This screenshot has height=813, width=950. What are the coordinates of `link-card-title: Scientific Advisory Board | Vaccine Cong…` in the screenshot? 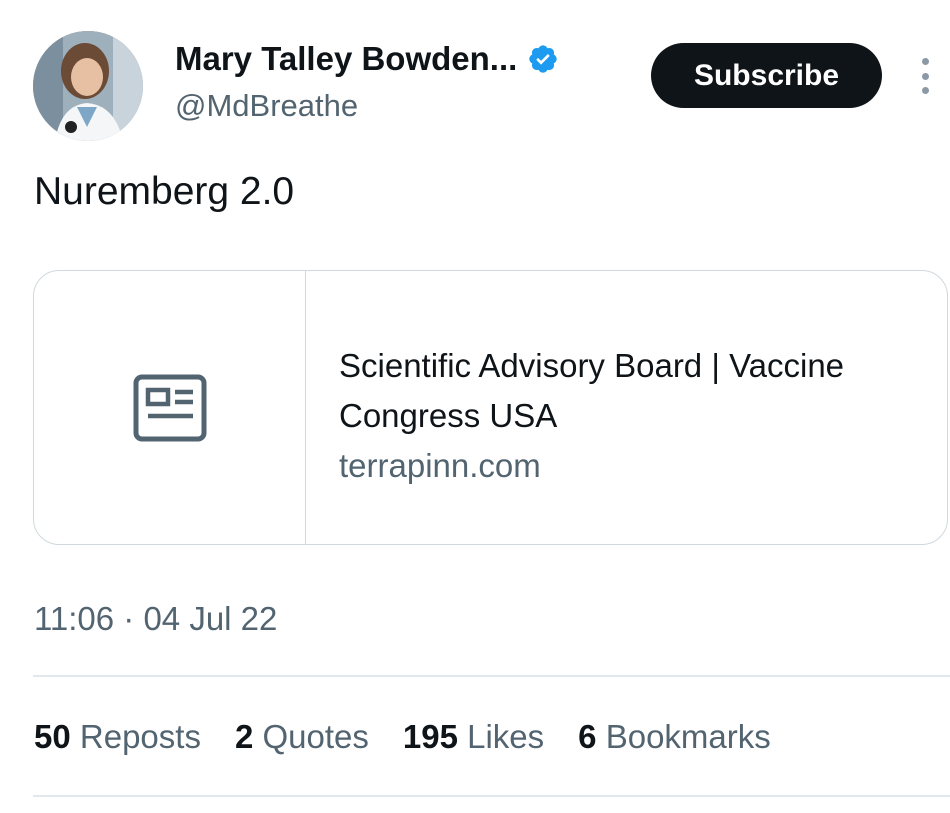 It's located at (592, 390).